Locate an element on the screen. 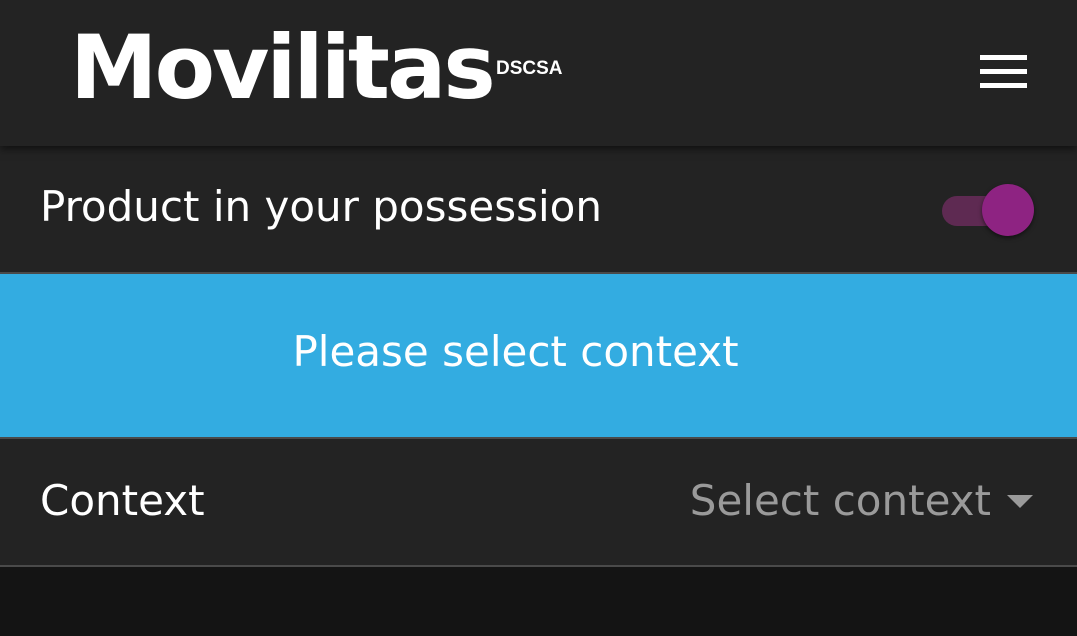  context-select: Select context is located at coordinates (861, 501).